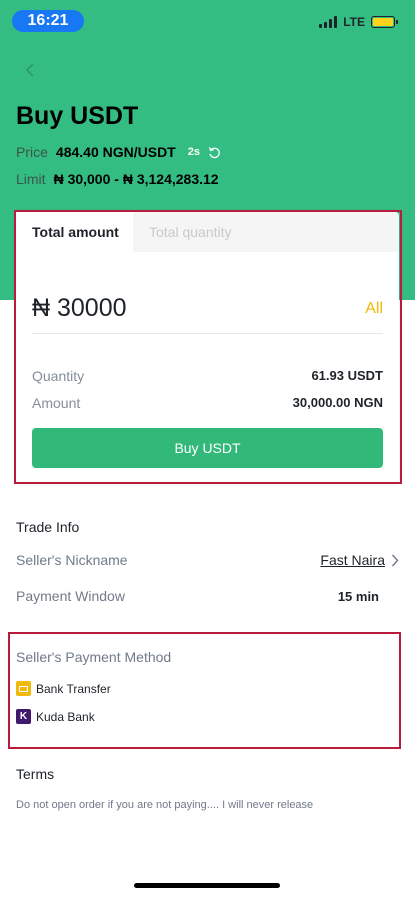 This screenshot has width=415, height=898. Describe the element at coordinates (58, 376) in the screenshot. I see `quantity-label: Quantity` at that location.